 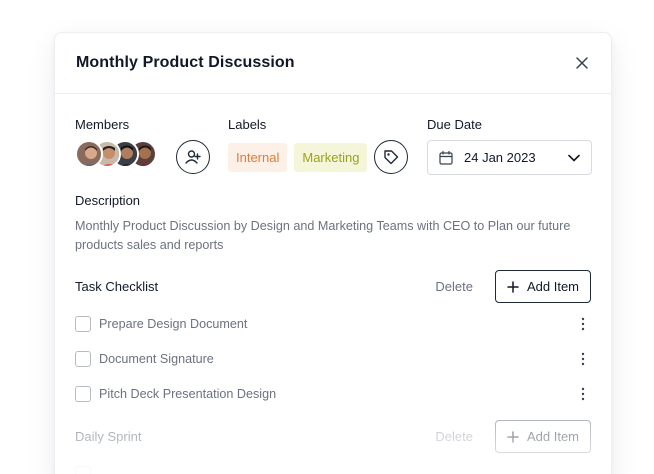 I want to click on tag-marketing: Marketing, so click(x=331, y=157).